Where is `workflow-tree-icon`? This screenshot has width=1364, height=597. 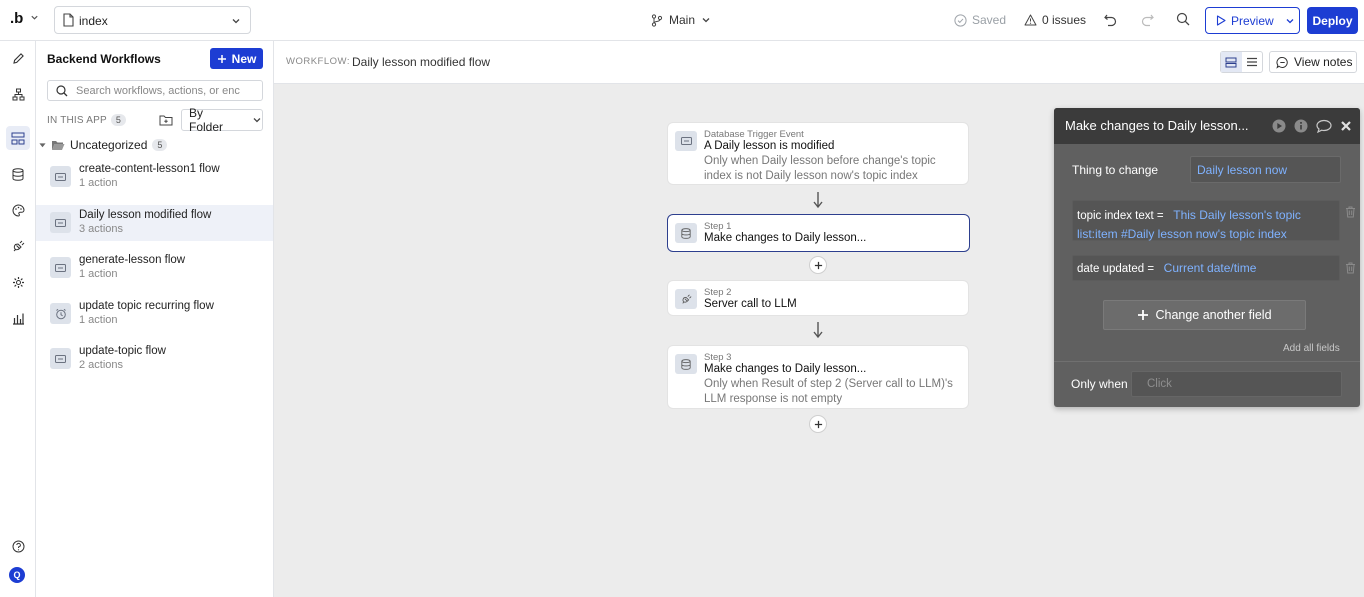 workflow-tree-icon is located at coordinates (18, 94).